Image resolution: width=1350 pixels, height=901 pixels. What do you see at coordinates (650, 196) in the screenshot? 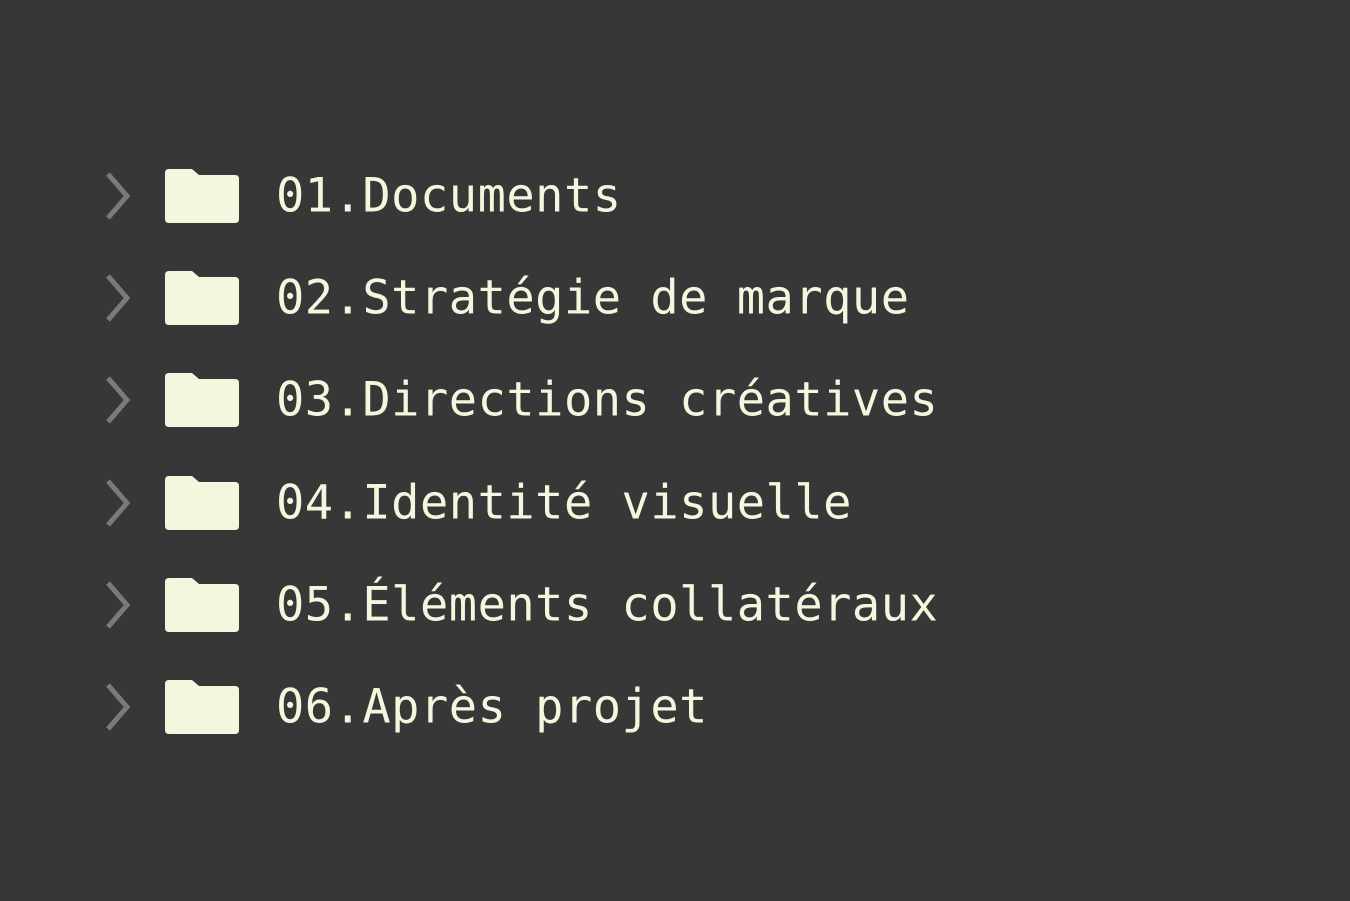
I see `folder-row-documents: 01.Documents` at bounding box center [650, 196].